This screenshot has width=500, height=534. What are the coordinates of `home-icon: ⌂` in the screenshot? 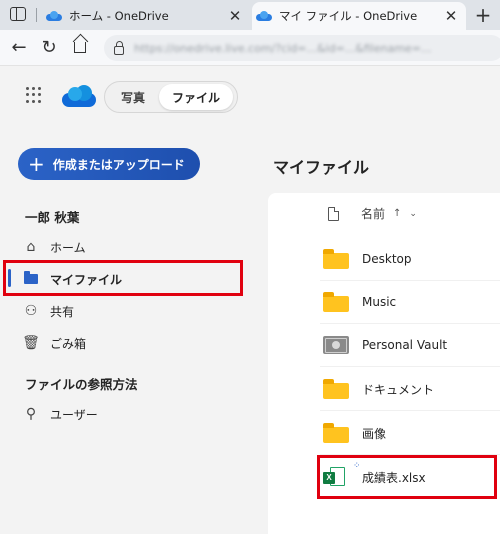 It's located at (31, 247).